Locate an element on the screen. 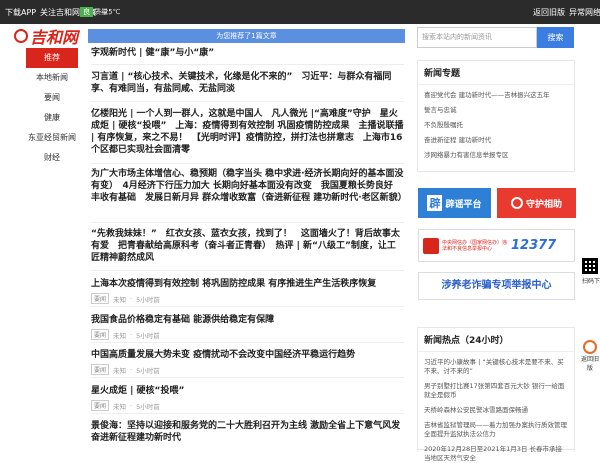 The image size is (600, 463). piyao-icon: 辟 is located at coordinates (435, 203).